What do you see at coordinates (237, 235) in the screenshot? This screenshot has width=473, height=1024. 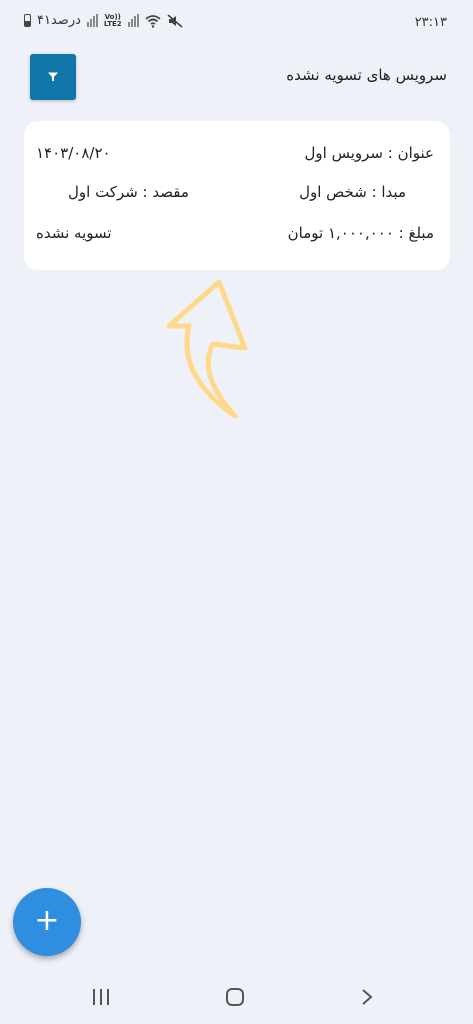 I see `card-row-amount: مبلغ : ۱,۰۰۰,۰۰۰ تومان تسویه نشده` at bounding box center [237, 235].